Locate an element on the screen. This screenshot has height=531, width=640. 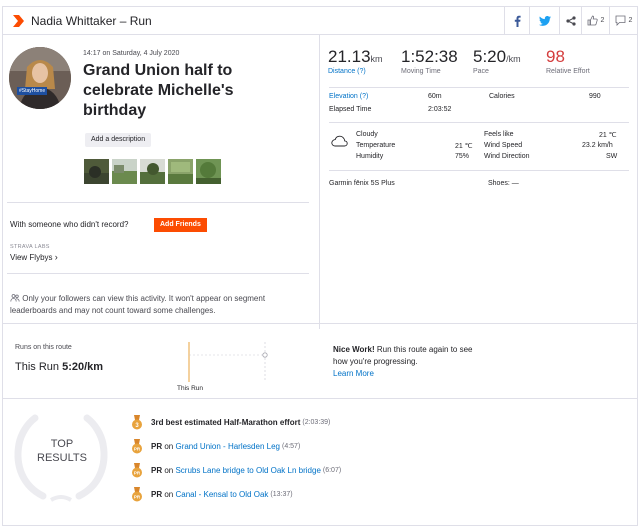
add-friends-button: Add Friends is located at coordinates (180, 225).